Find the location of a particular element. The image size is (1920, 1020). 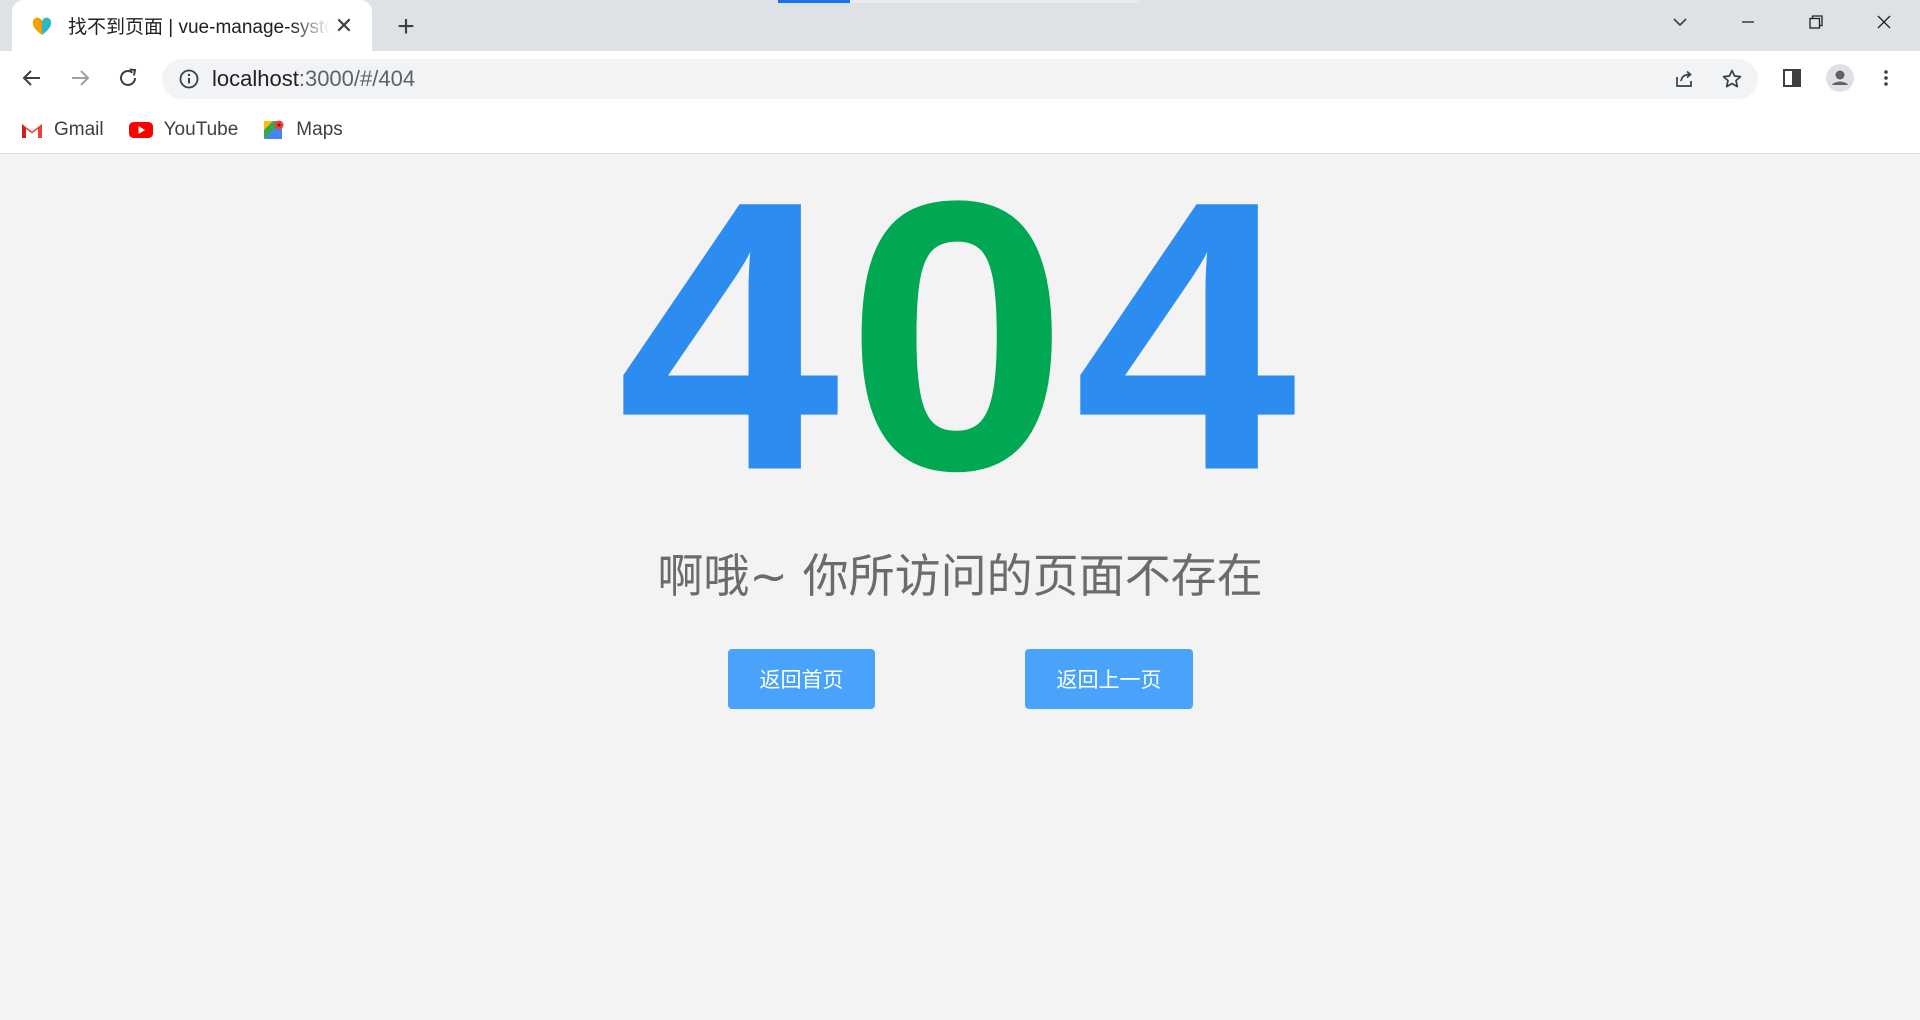

menu-button is located at coordinates (1886, 78).